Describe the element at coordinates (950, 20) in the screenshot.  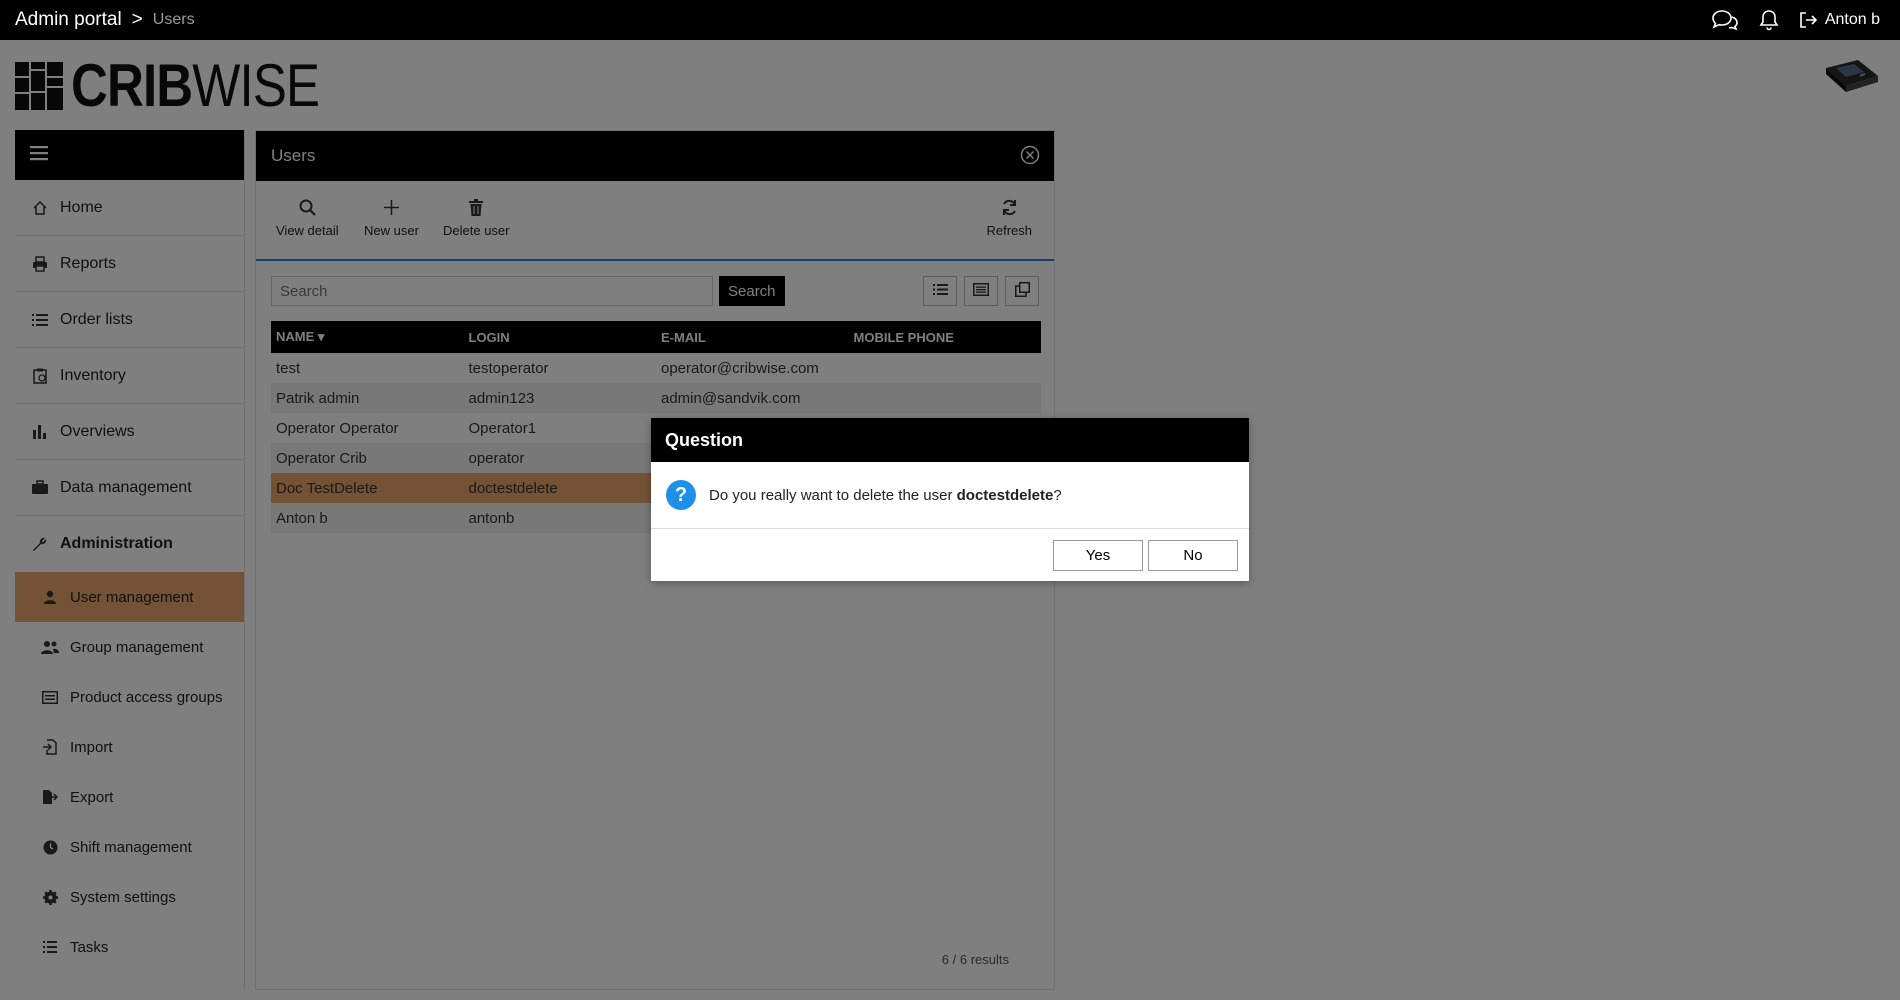
I see `top-bar: Admin portal > Users Anton b` at that location.